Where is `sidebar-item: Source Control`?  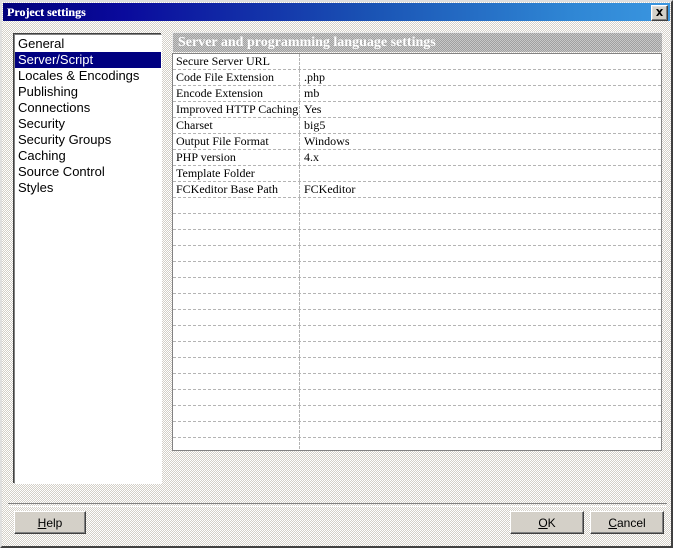 sidebar-item: Source Control is located at coordinates (88, 172).